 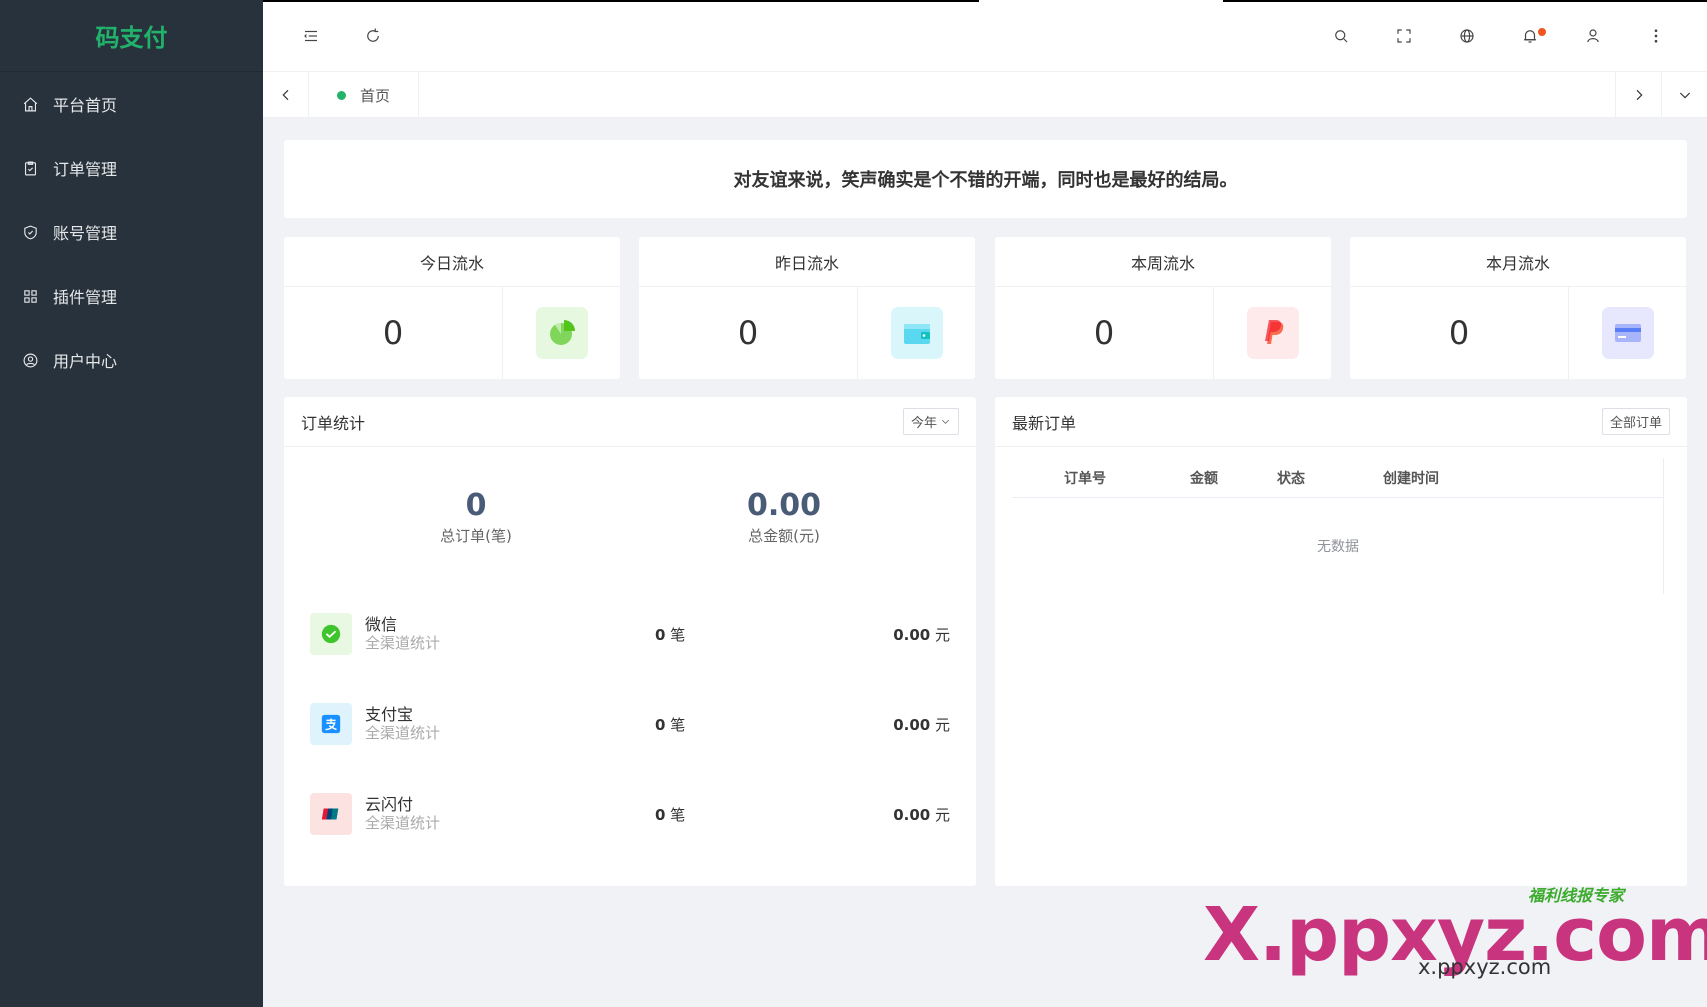 What do you see at coordinates (1411, 478) in the screenshot?
I see `column-header: 创建时间` at bounding box center [1411, 478].